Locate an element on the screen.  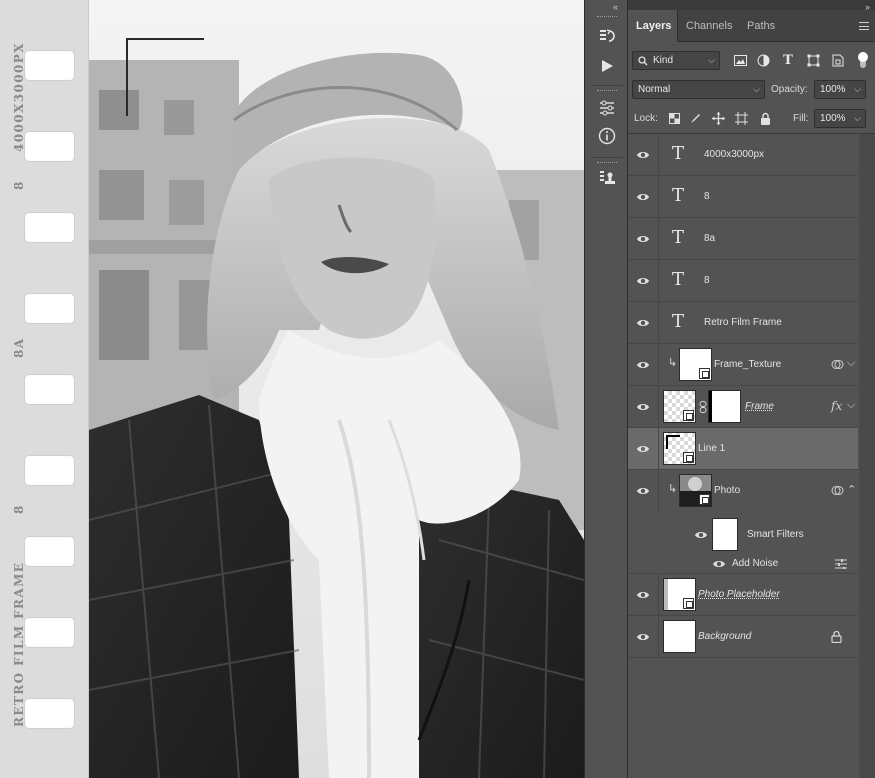
smart-filters-row: Smart Filters is located at coordinates (743, 535).